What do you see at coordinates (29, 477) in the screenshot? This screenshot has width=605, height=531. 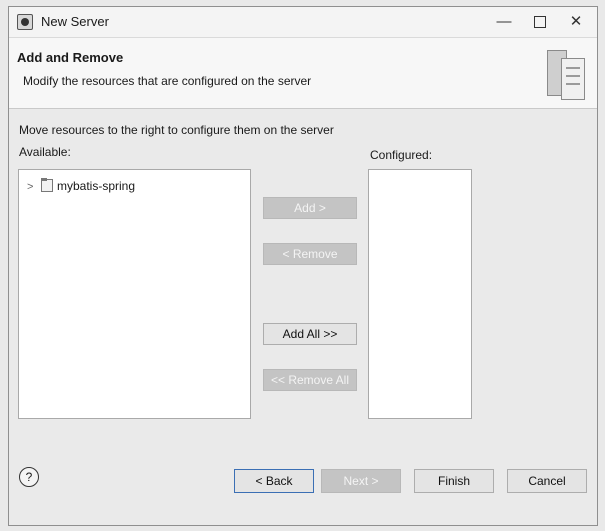 I see `help-icon: ?` at bounding box center [29, 477].